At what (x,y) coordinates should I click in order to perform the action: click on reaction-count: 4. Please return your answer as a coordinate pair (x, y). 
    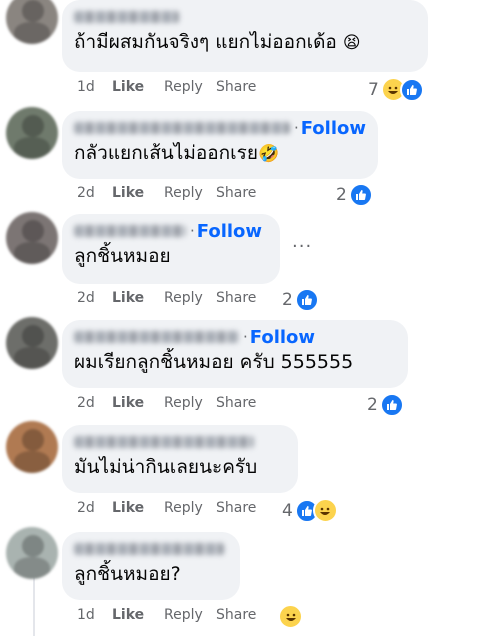
    Looking at the image, I should click on (287, 510).